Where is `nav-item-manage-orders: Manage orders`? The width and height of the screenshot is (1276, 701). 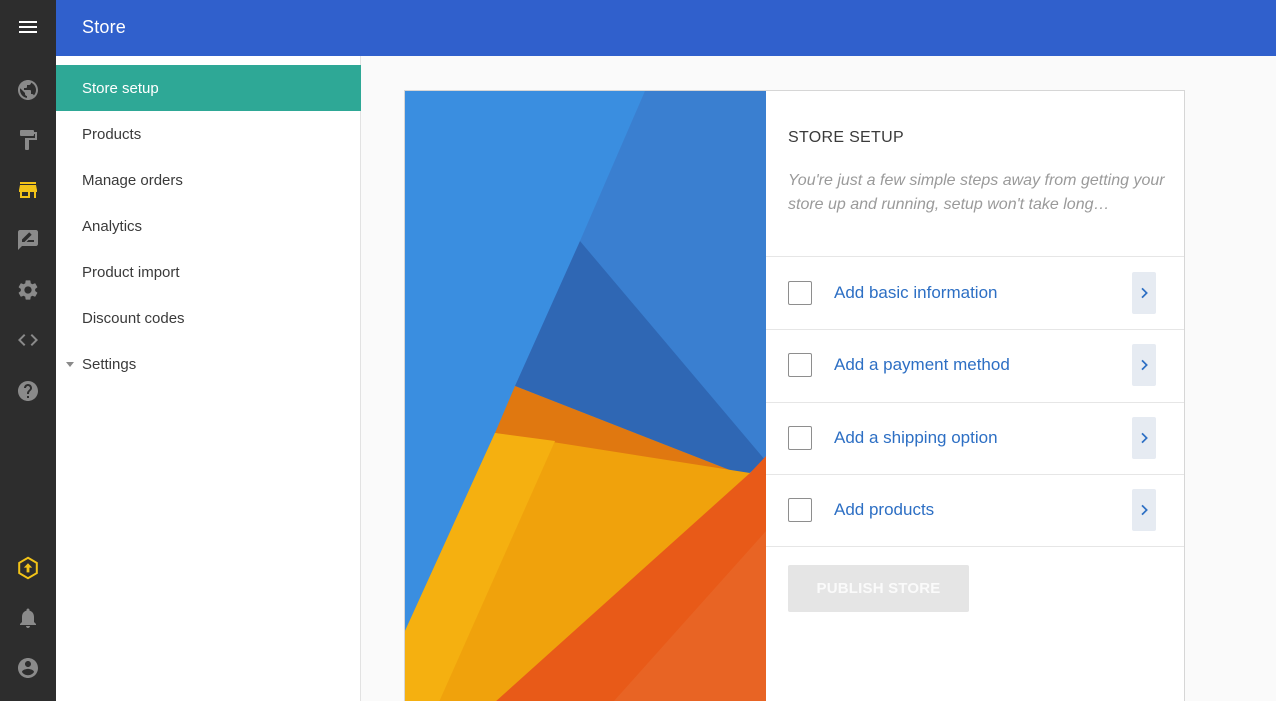 nav-item-manage-orders: Manage orders is located at coordinates (208, 180).